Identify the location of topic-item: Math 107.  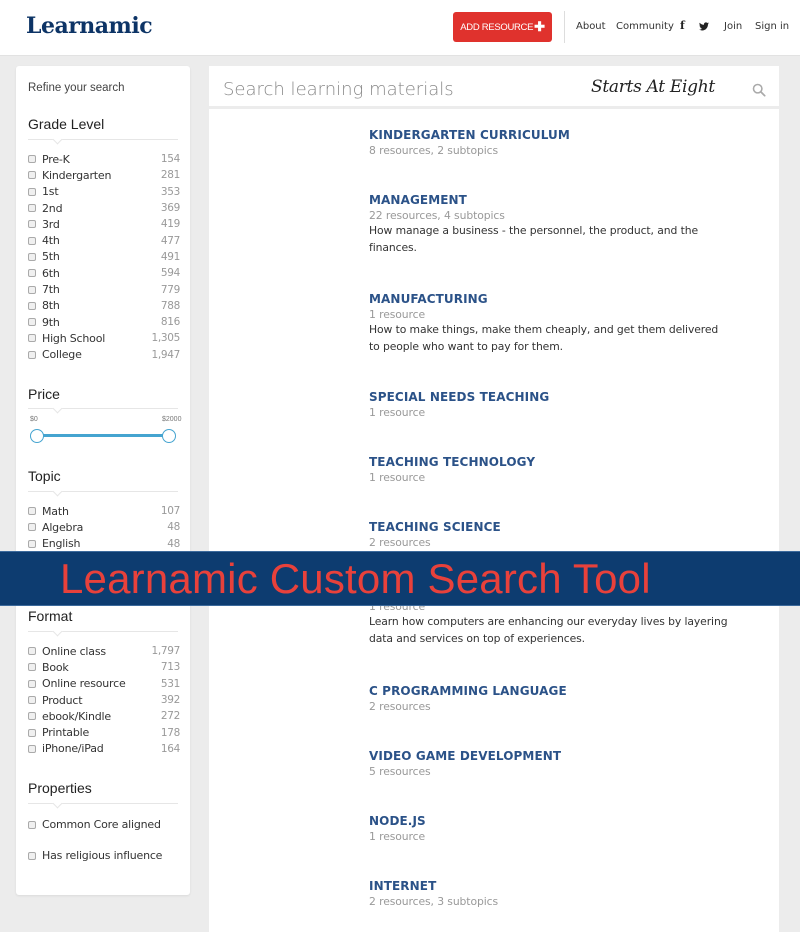
(104, 511).